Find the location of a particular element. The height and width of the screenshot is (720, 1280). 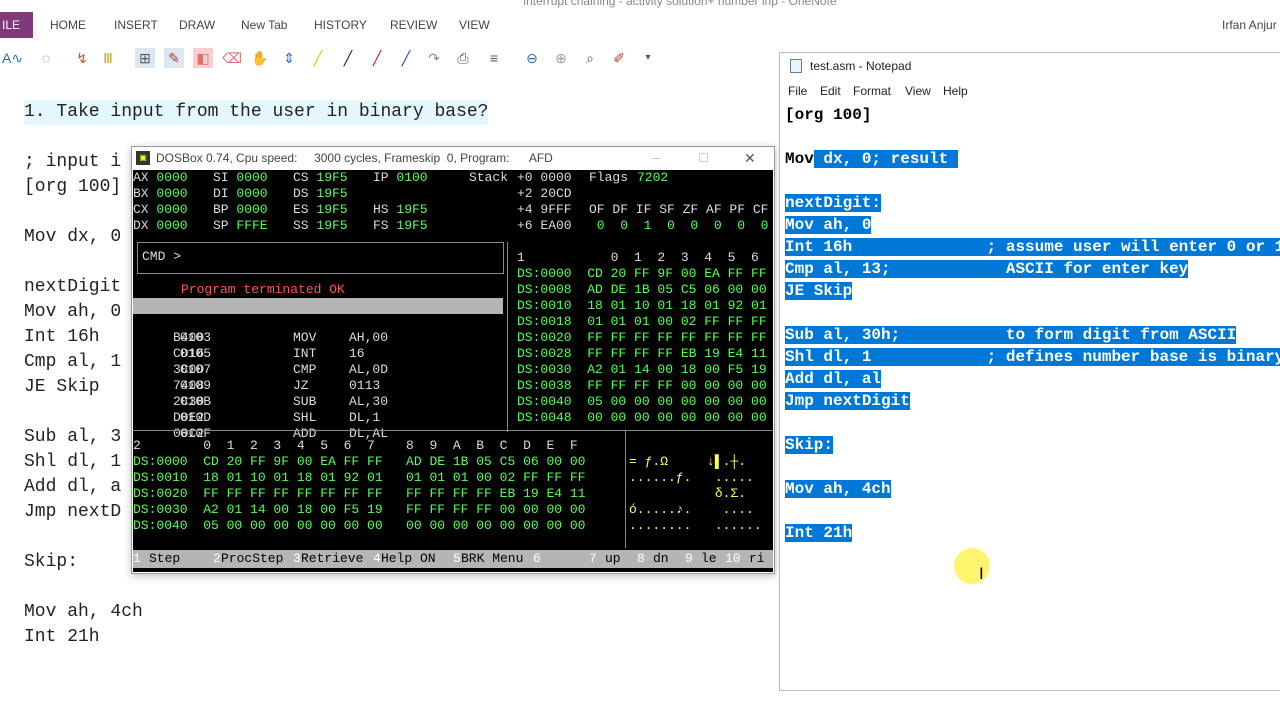

redo-icon: ↷ is located at coordinates (434, 58).